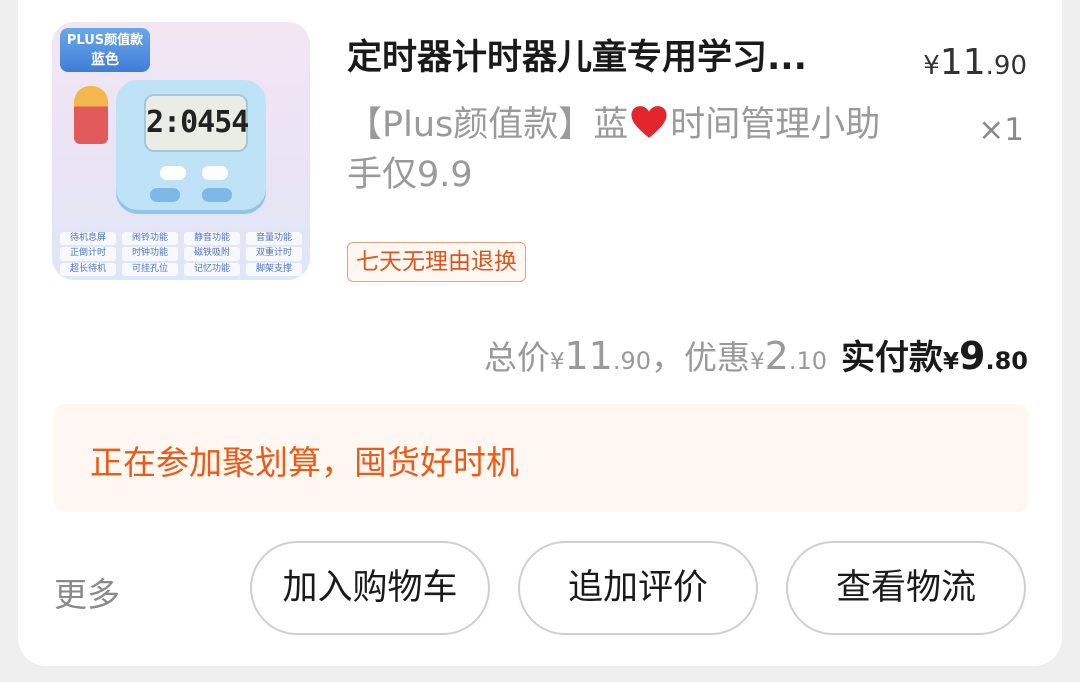 Image resolution: width=1080 pixels, height=682 pixels. What do you see at coordinates (906, 588) in the screenshot?
I see `view-logistics-button: 查看物流` at bounding box center [906, 588].